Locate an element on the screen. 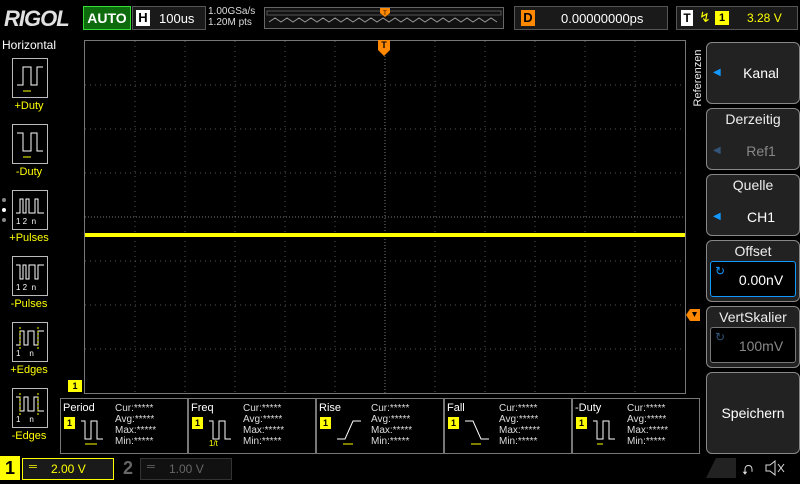  menu-vertskalier-title: VertSkalier is located at coordinates (753, 317).